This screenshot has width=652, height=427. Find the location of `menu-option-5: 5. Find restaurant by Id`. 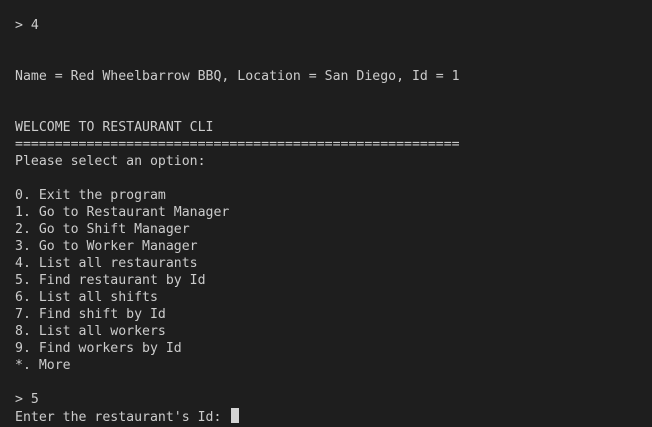

menu-option-5: 5. Find restaurant by Id is located at coordinates (110, 280).